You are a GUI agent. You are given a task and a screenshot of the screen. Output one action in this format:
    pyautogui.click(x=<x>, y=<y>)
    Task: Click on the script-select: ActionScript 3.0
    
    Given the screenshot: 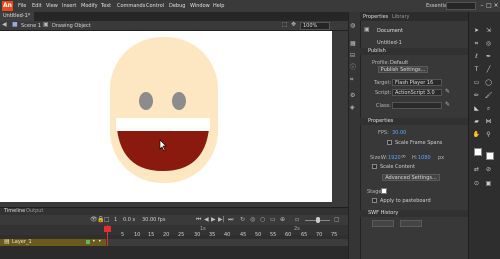 What is the action you would take?
    pyautogui.click(x=417, y=92)
    